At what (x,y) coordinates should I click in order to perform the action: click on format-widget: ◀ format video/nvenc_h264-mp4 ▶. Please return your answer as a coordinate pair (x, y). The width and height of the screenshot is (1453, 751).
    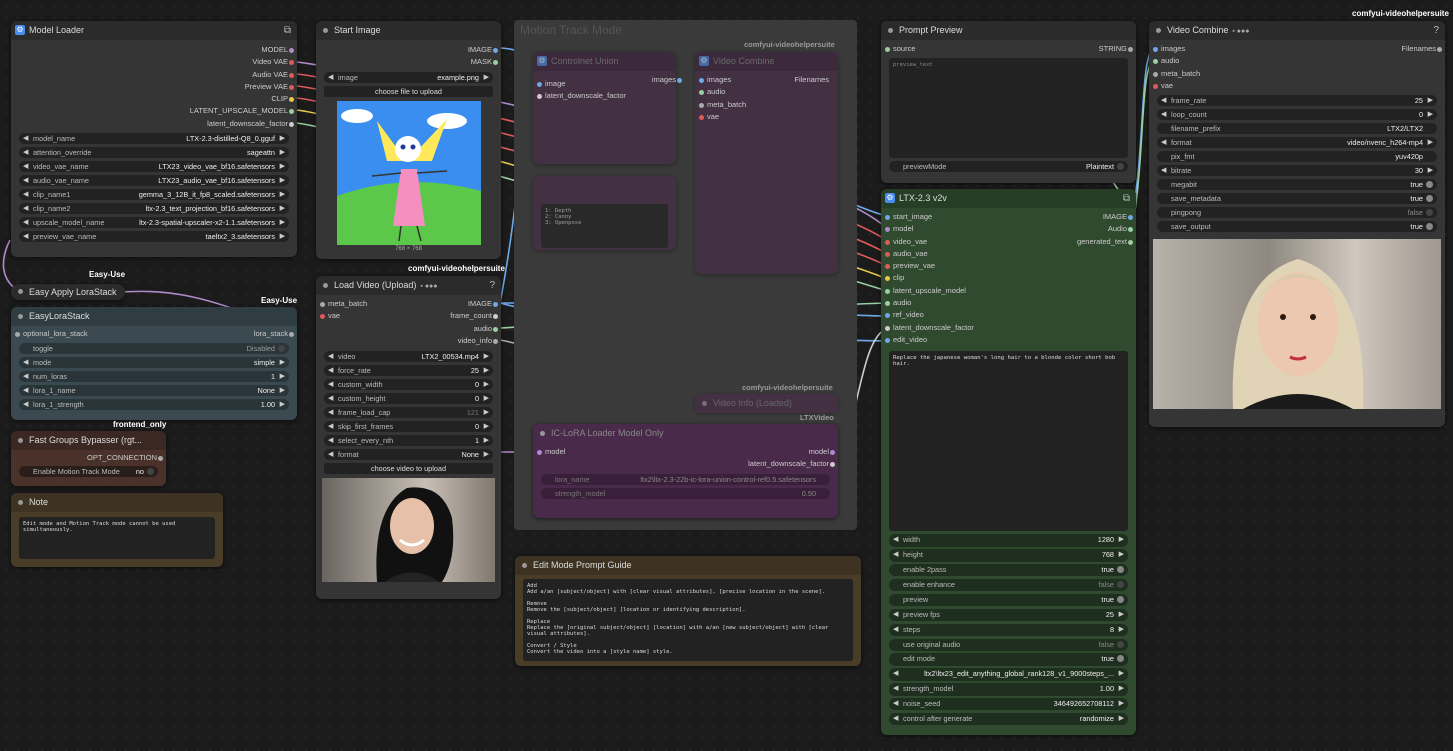
    Looking at the image, I should click on (1297, 143).